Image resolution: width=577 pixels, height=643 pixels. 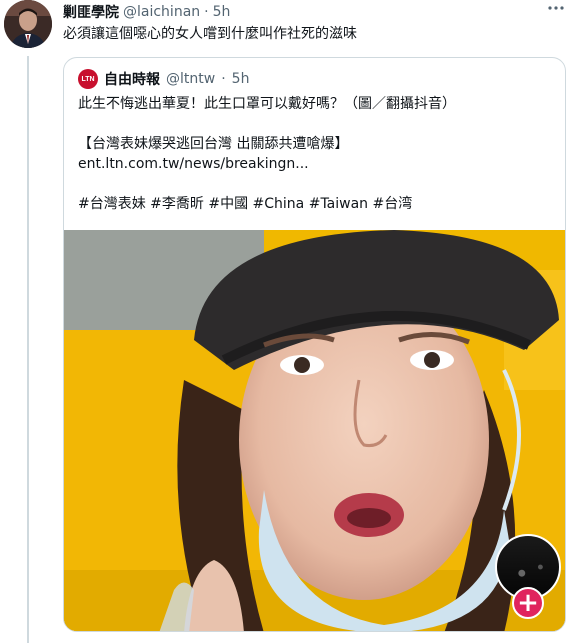 What do you see at coordinates (213, 144) in the screenshot?
I see `quoted-text-line-2: 【台灣表妹爆哭逃回台灣 出關舔共遭嗆爆】` at bounding box center [213, 144].